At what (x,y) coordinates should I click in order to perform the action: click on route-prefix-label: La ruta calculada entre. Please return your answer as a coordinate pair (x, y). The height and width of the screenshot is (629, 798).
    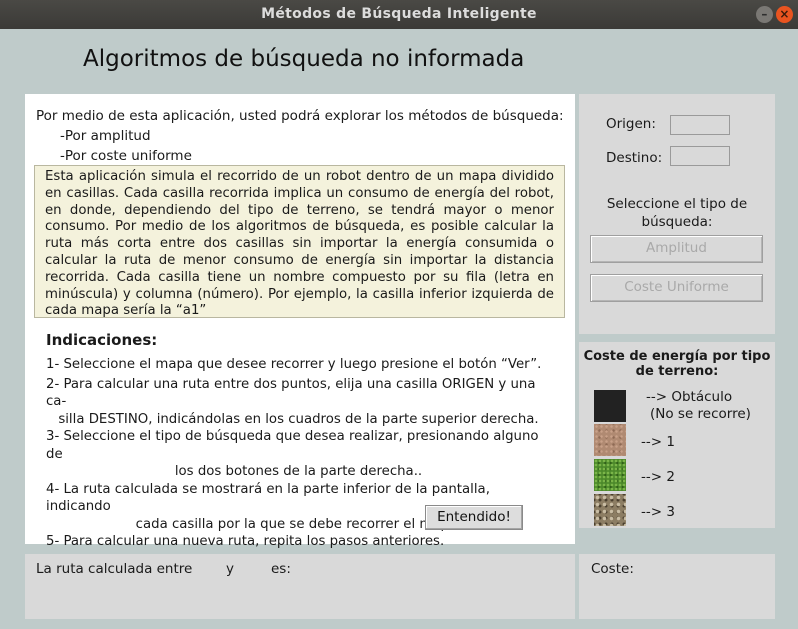
    Looking at the image, I should click on (114, 569).